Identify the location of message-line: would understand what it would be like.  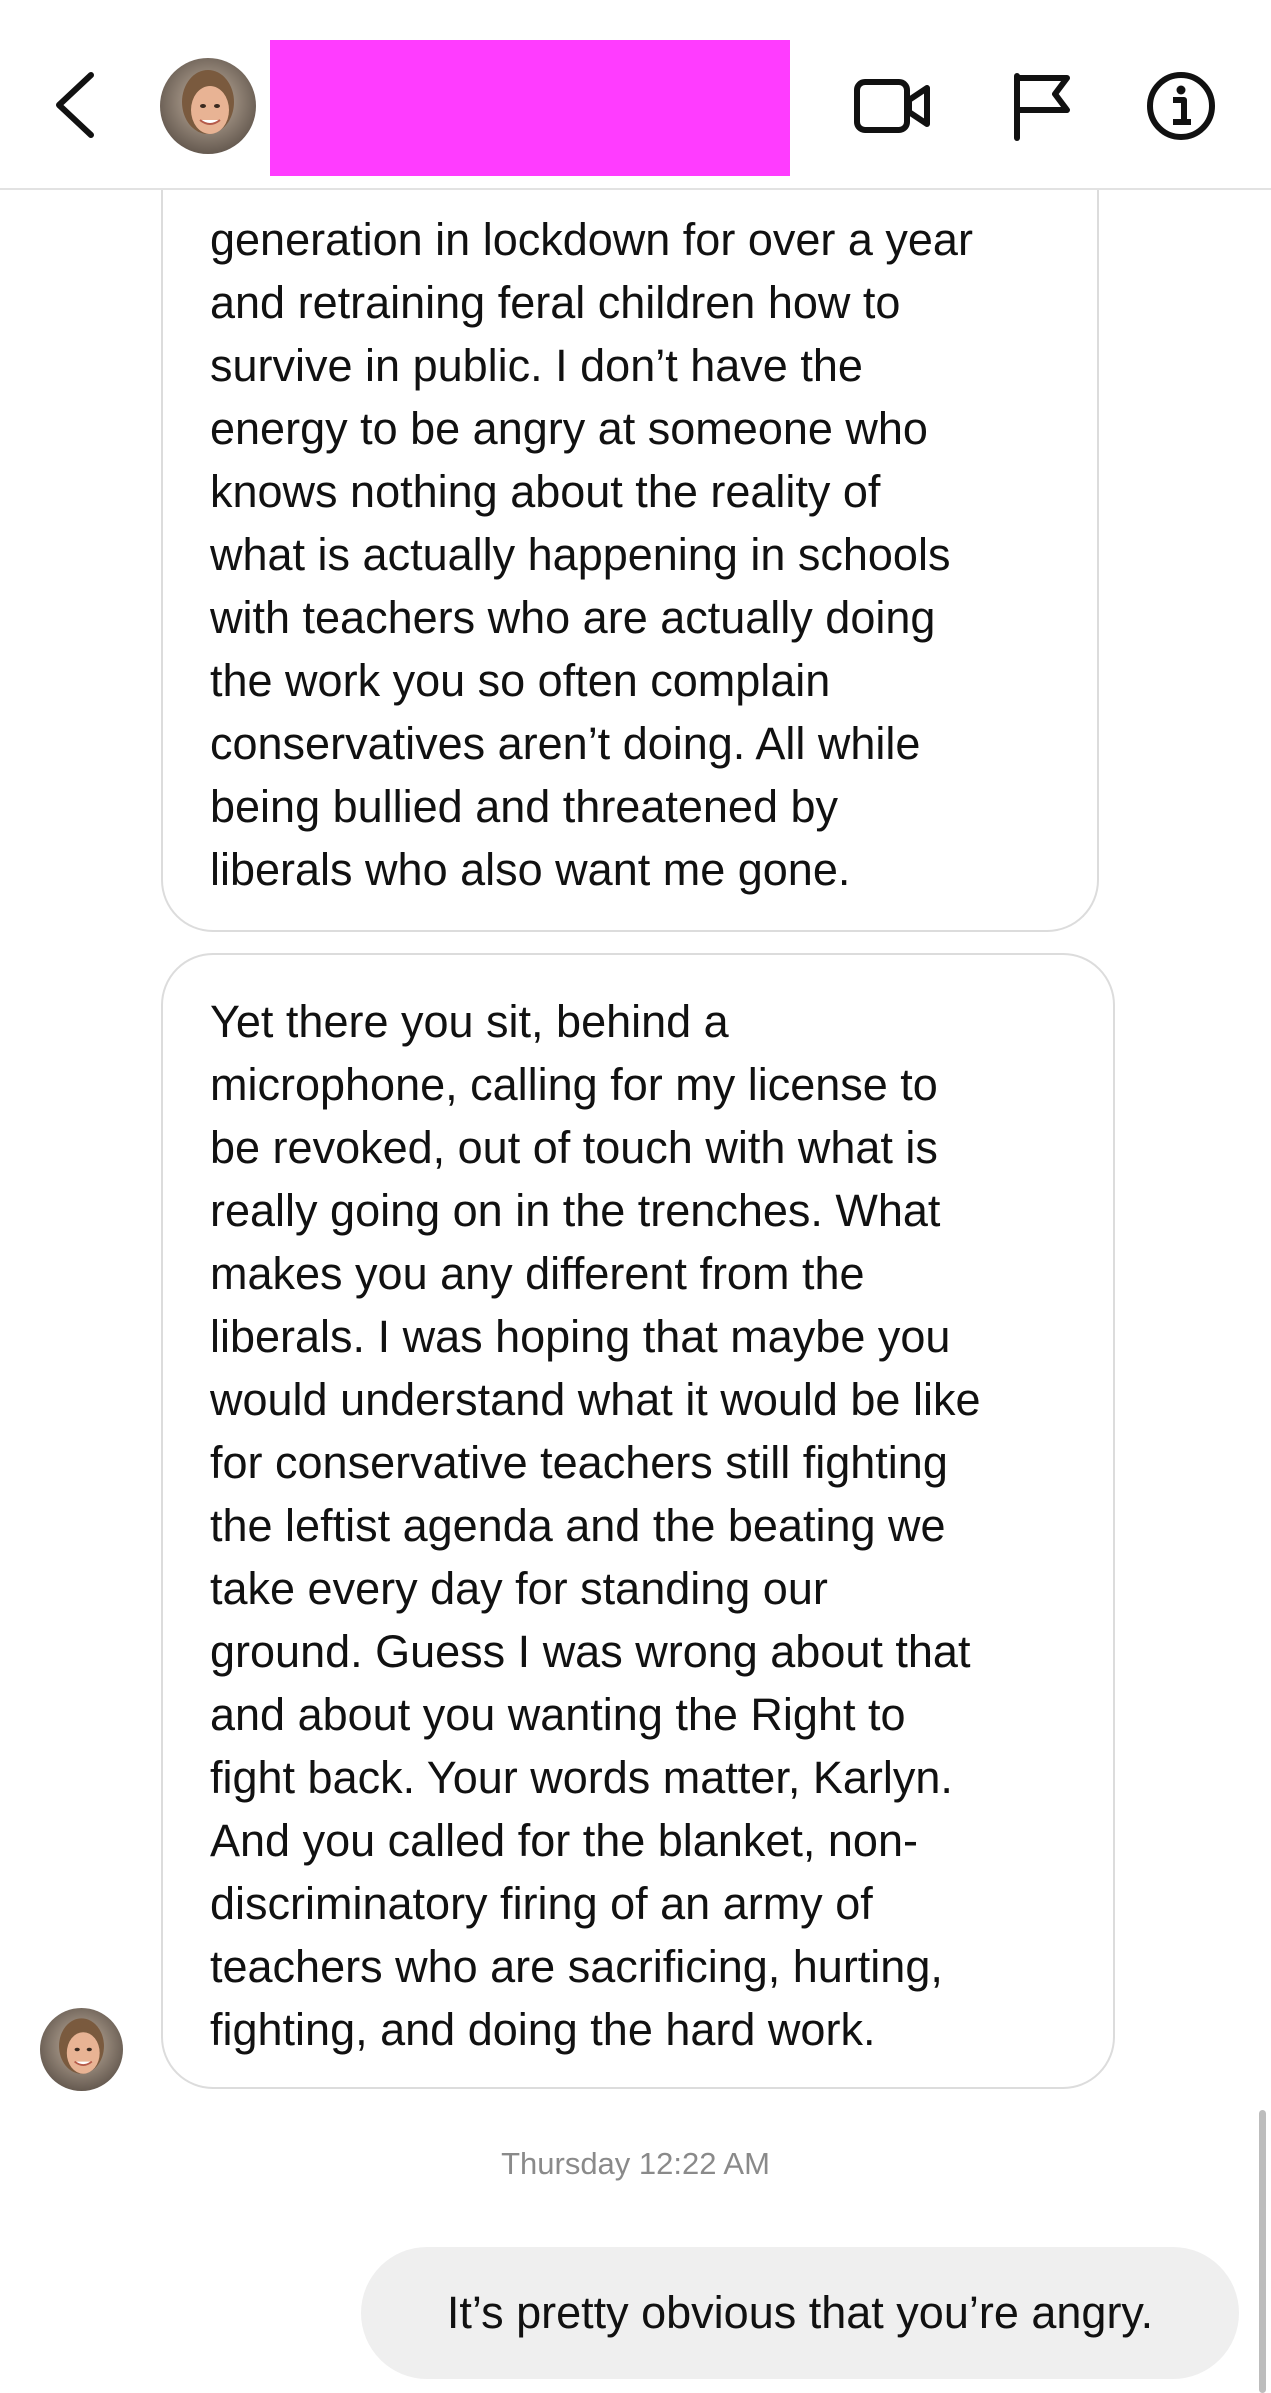
(595, 1399).